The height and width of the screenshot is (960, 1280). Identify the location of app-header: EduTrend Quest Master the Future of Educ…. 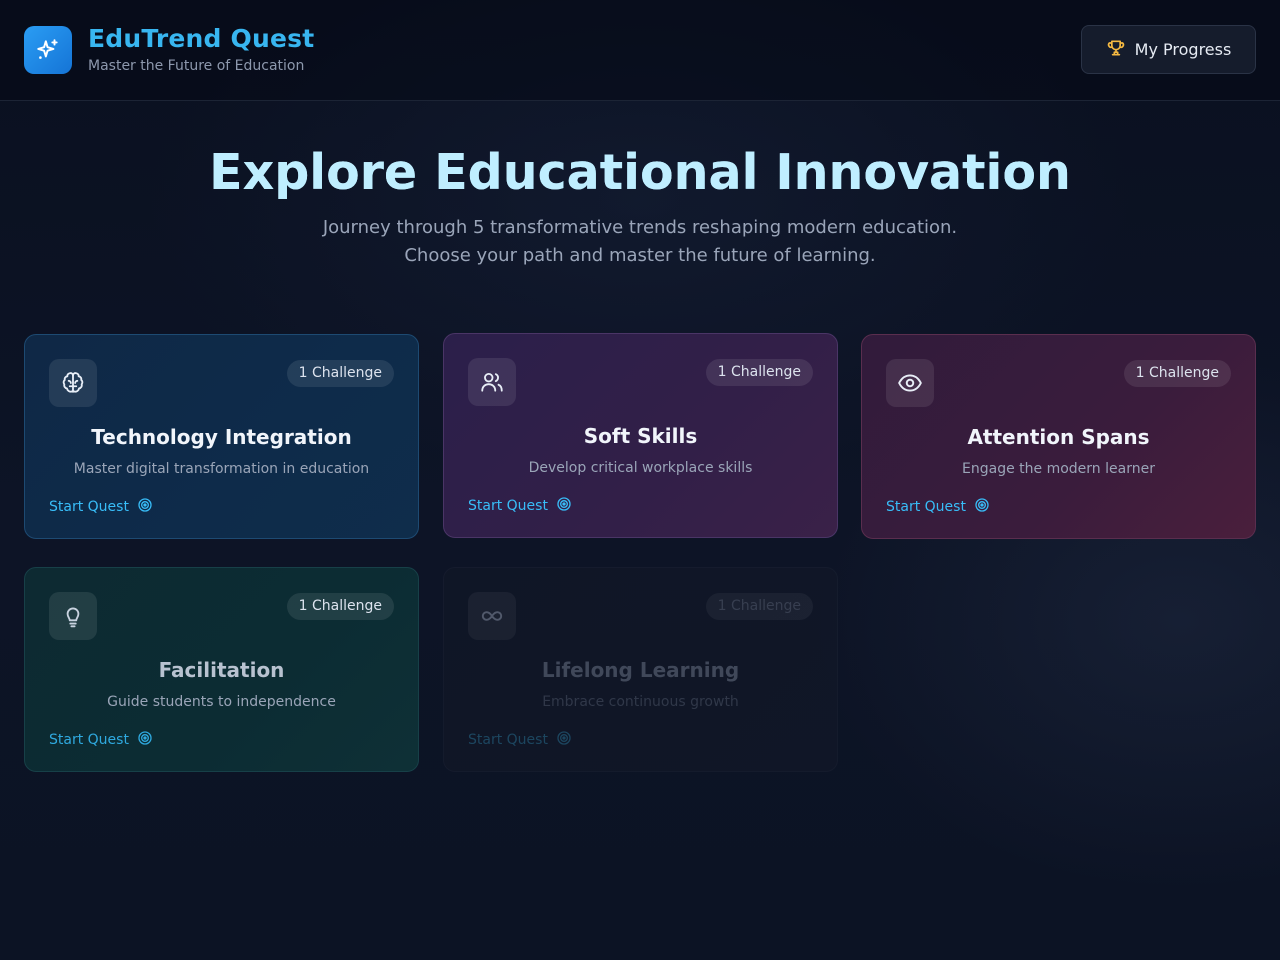
(640, 50).